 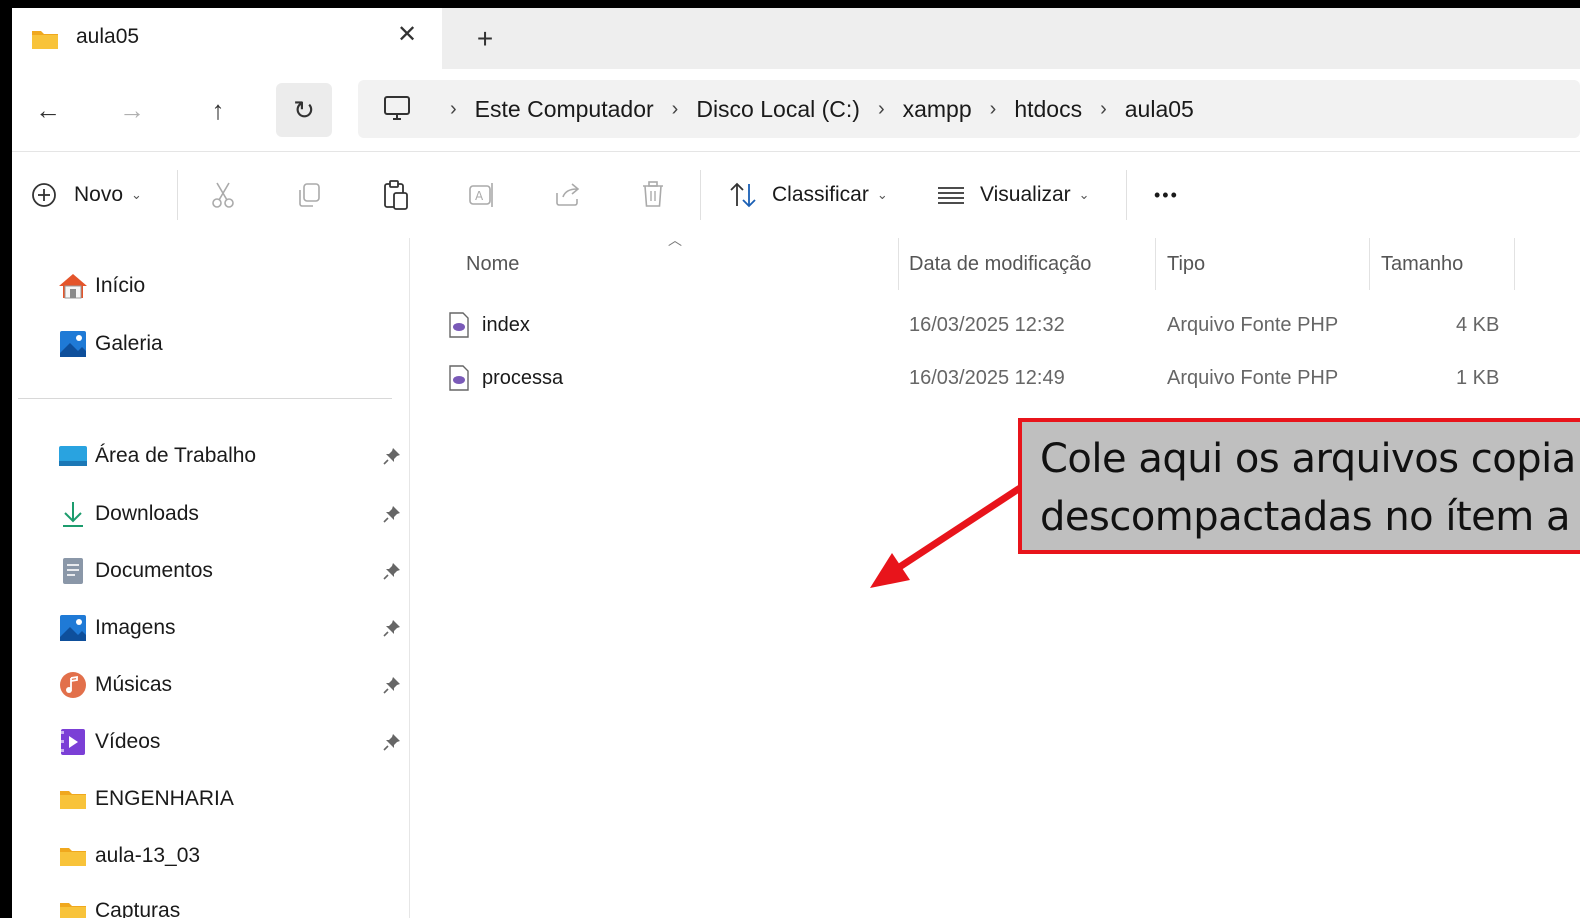 I want to click on gallery-icon, so click(x=73, y=344).